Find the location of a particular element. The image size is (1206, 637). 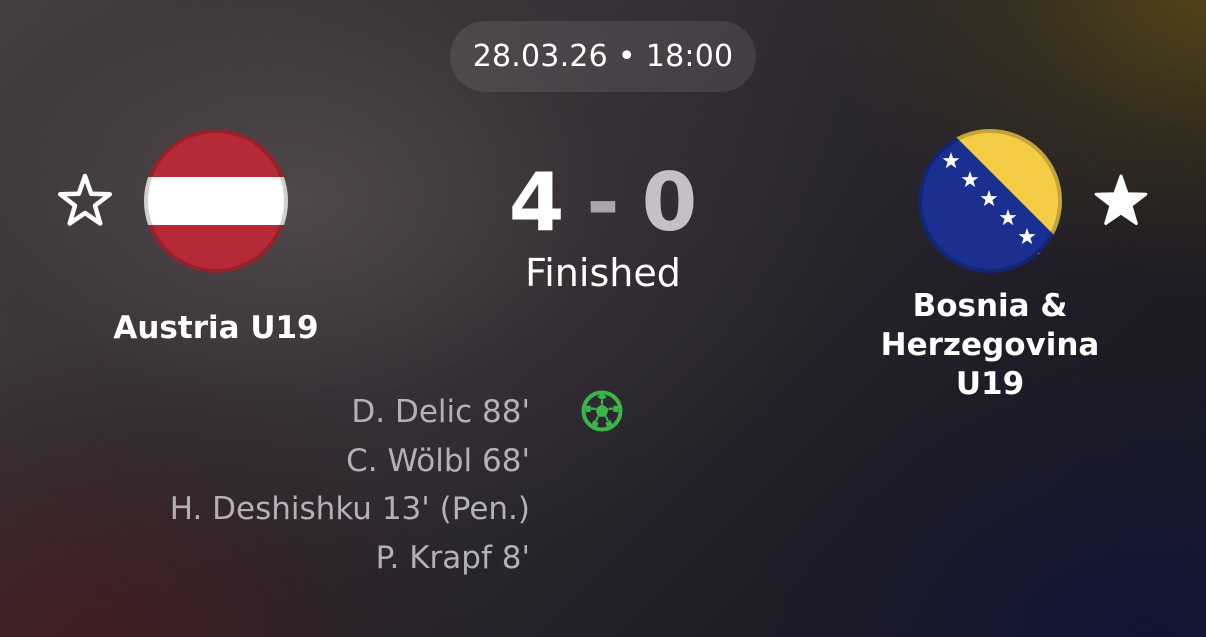

goal-scorer: P. Krapf 8' is located at coordinates (452, 557).